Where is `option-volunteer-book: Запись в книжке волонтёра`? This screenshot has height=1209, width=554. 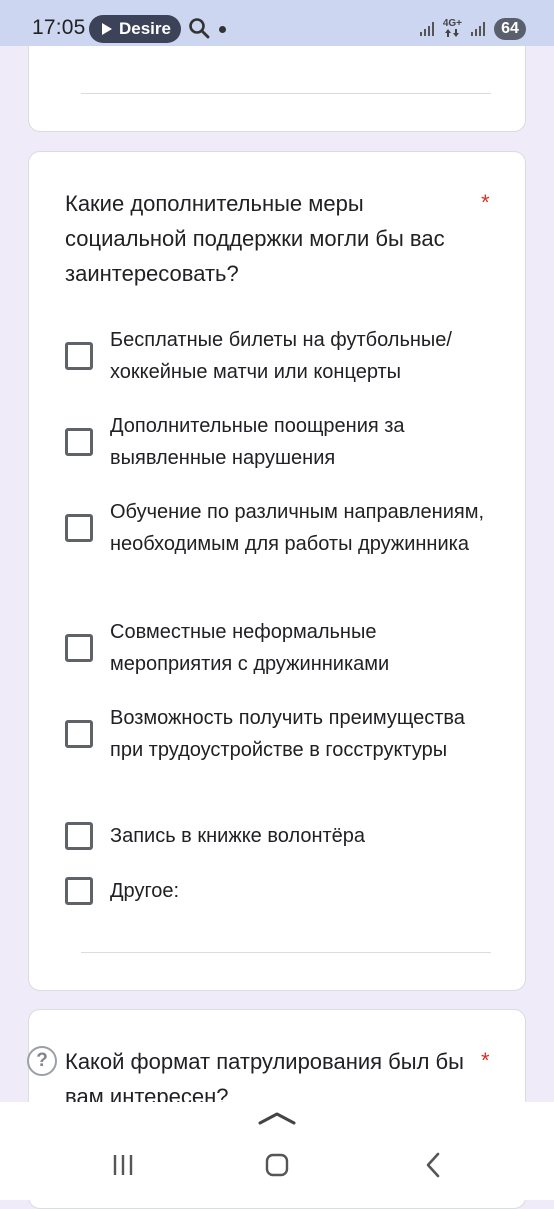
option-volunteer-book: Запись в книжке волонтёра is located at coordinates (280, 836).